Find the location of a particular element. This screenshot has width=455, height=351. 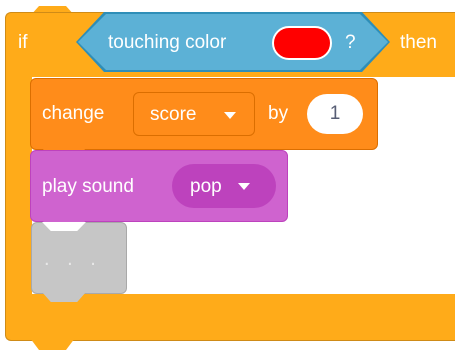

color-swatch-input is located at coordinates (302, 43).